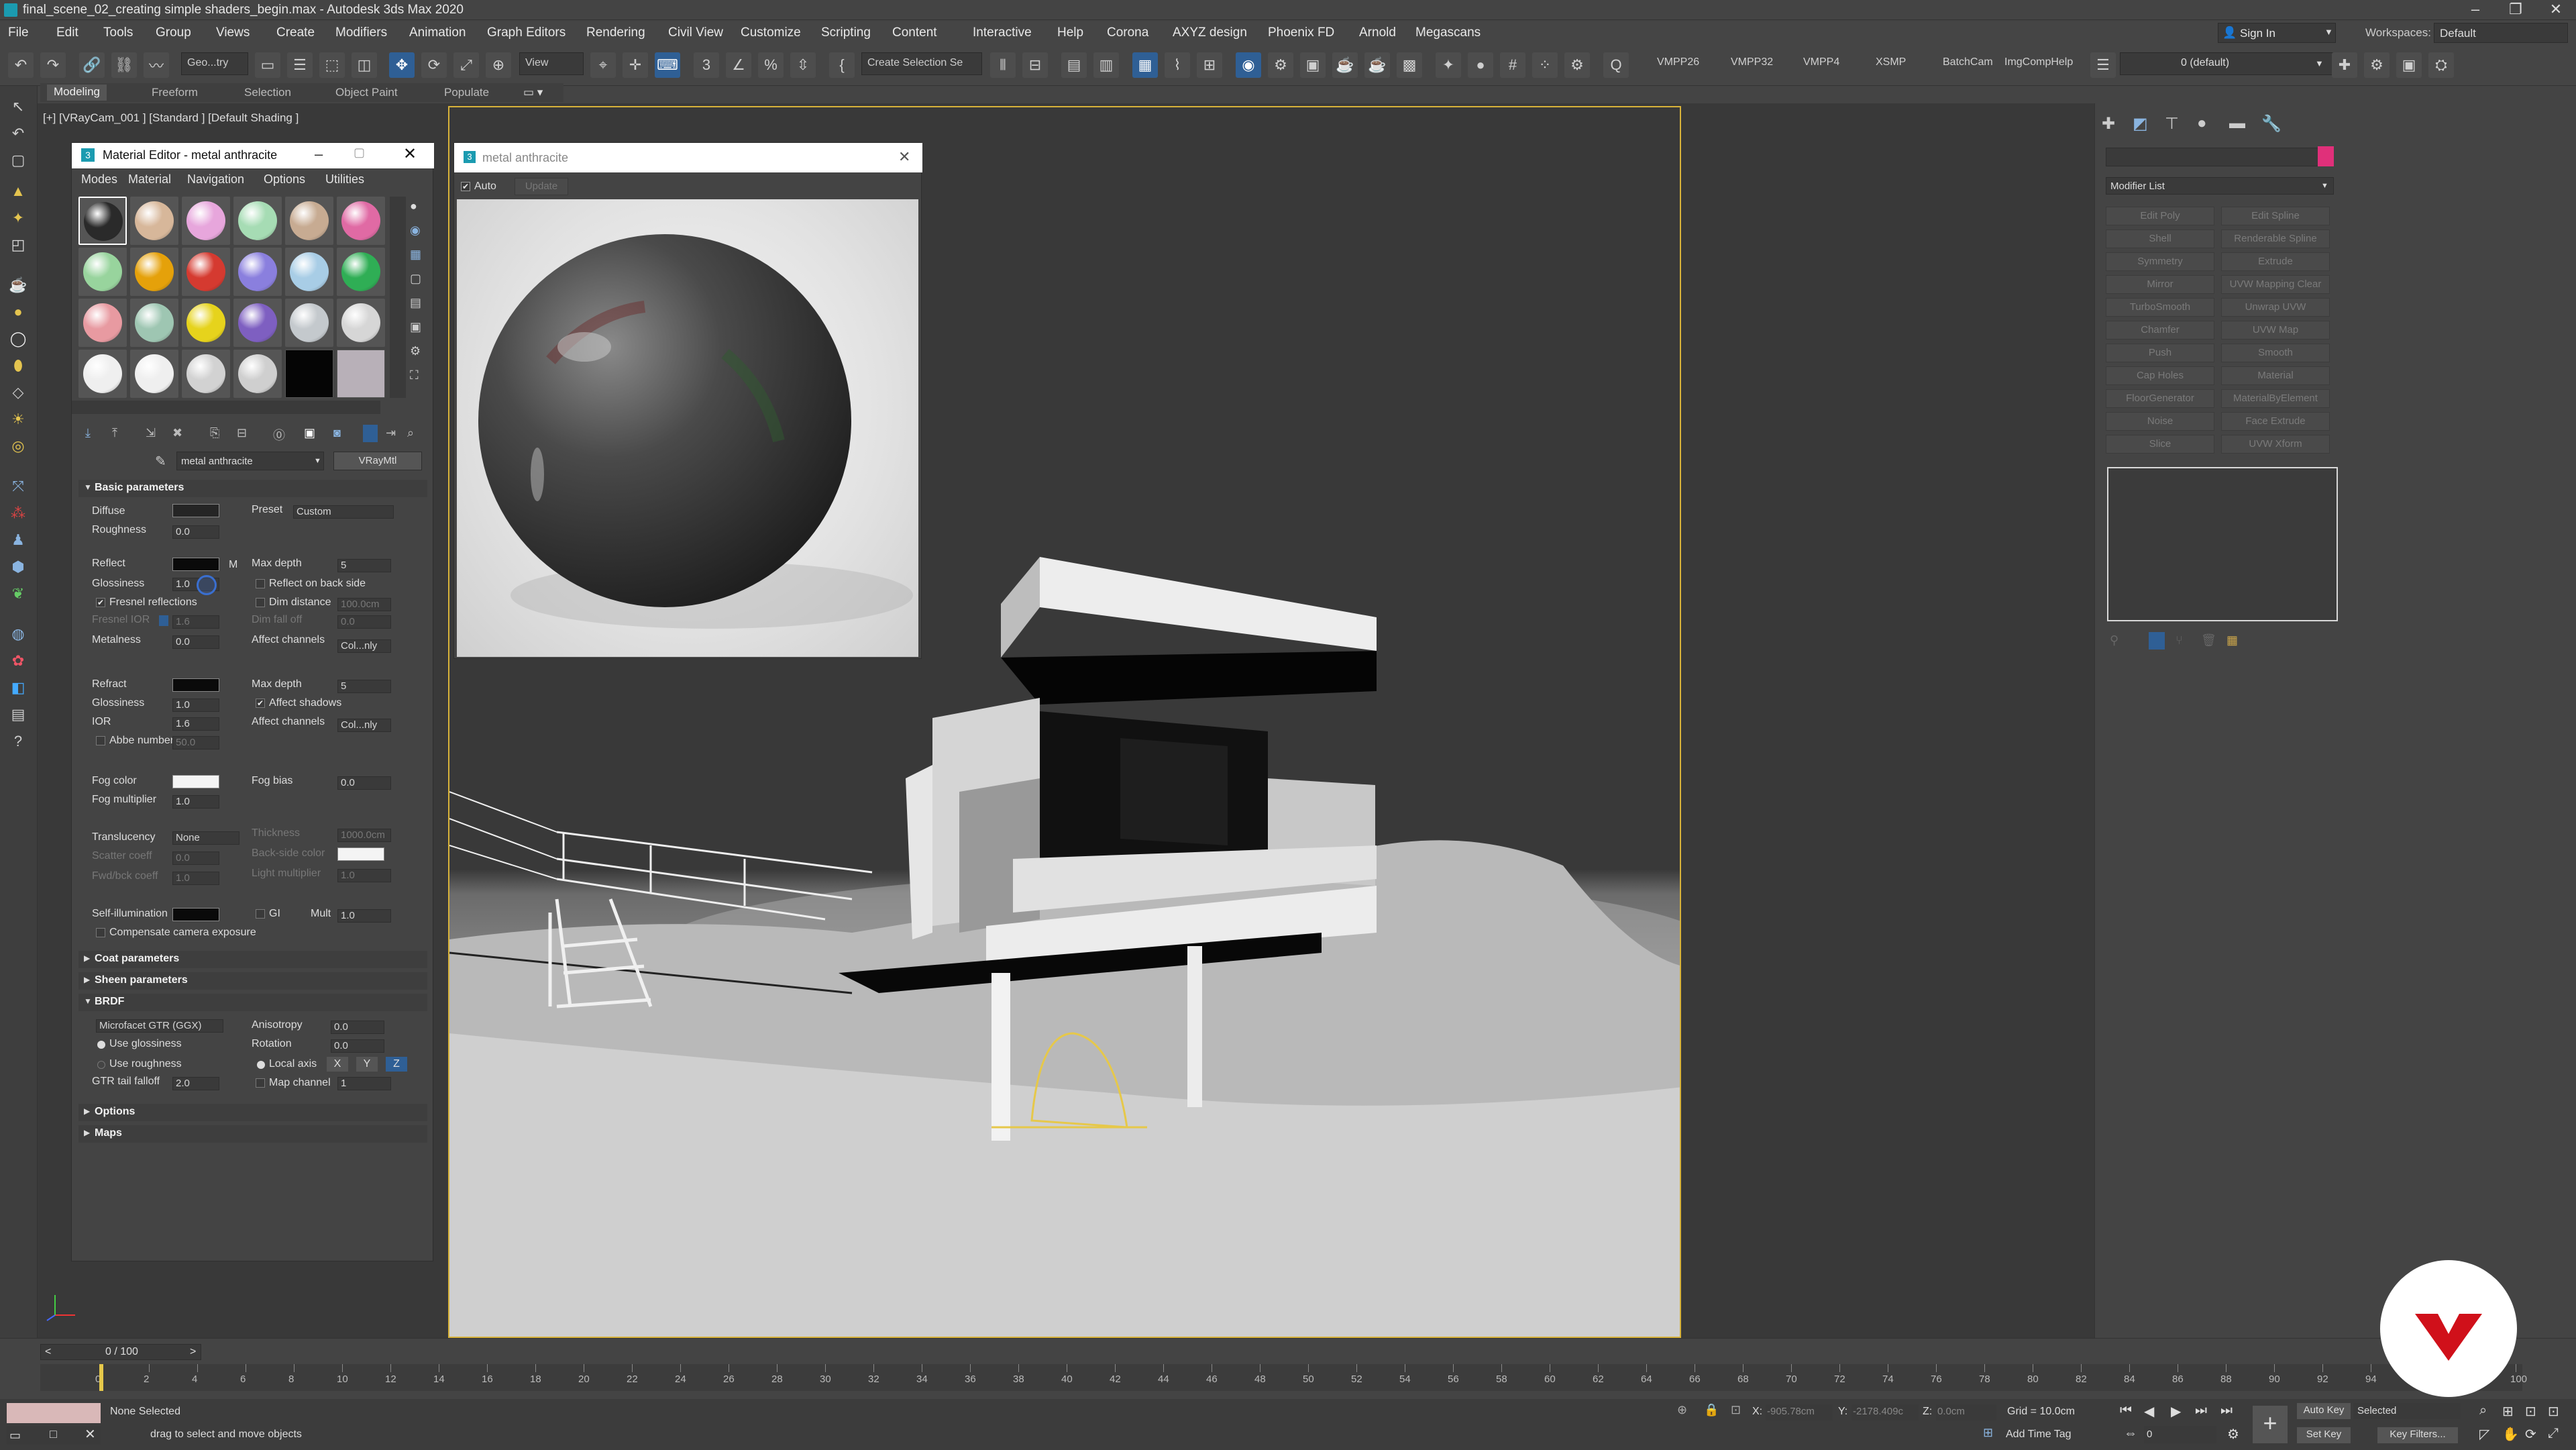  I want to click on slots-vertical-scrollbar, so click(398, 297).